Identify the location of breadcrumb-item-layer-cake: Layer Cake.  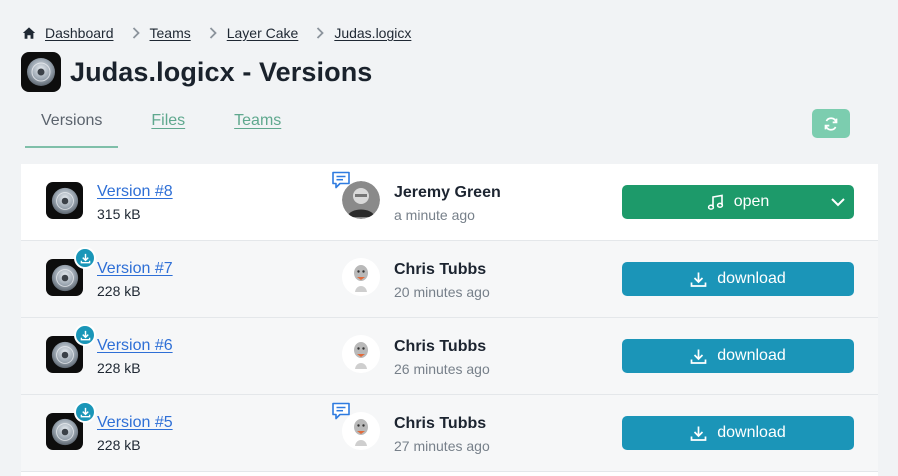
(245, 33).